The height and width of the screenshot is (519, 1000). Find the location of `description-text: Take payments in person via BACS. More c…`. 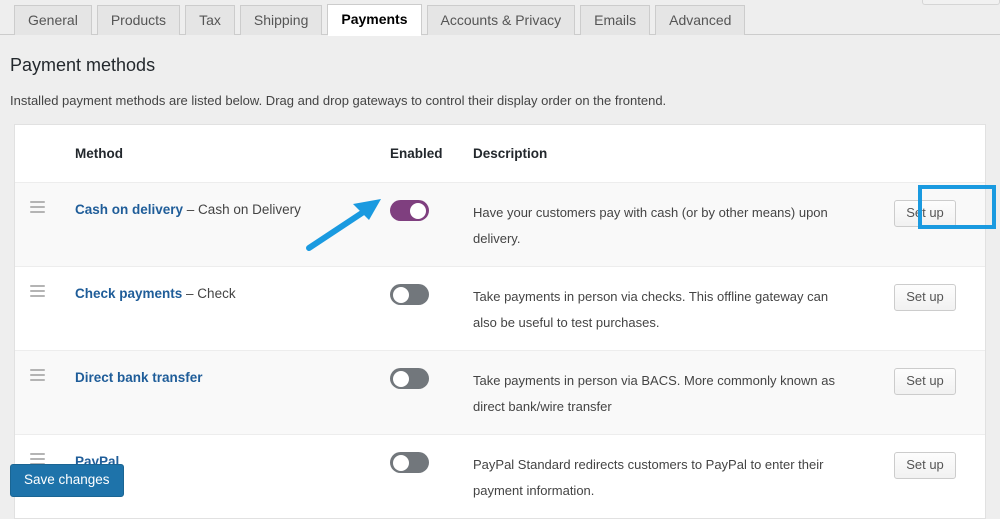

description-text: Take payments in person via BACS. More c… is located at coordinates (654, 393).